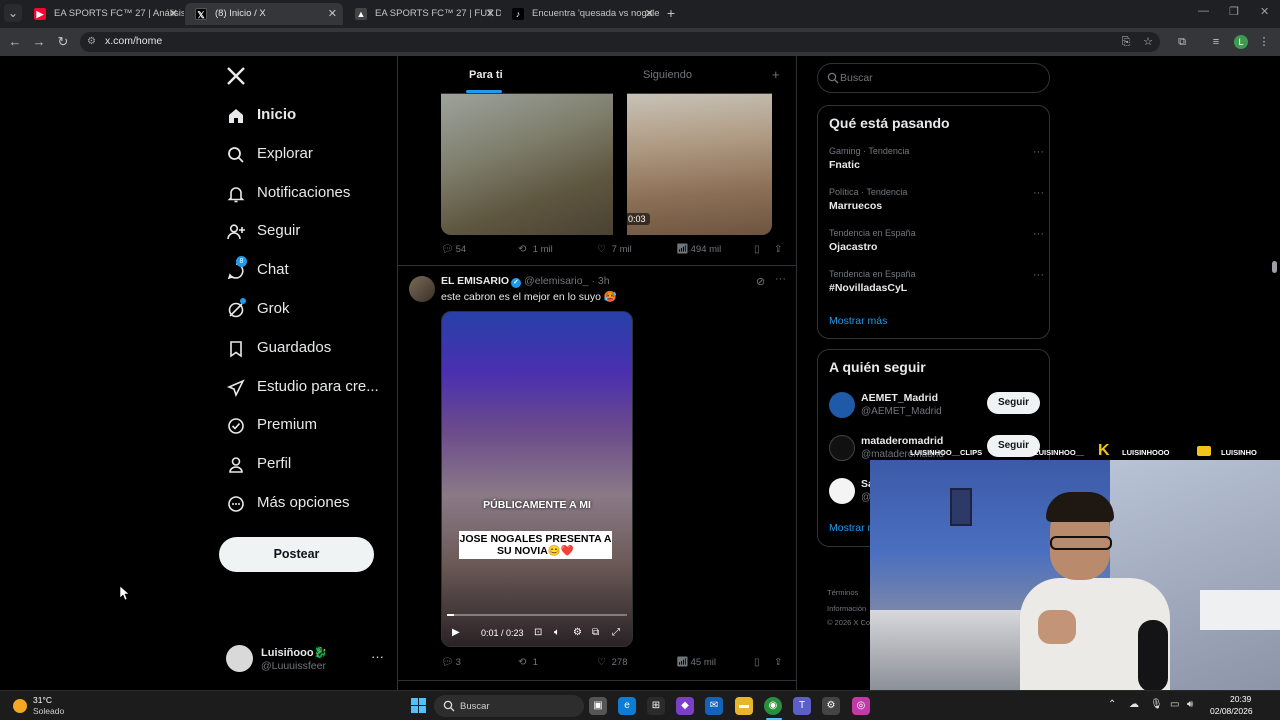 This screenshot has height=720, width=1280. I want to click on nav-item-notificaciones: Notificaciones, so click(311, 194).